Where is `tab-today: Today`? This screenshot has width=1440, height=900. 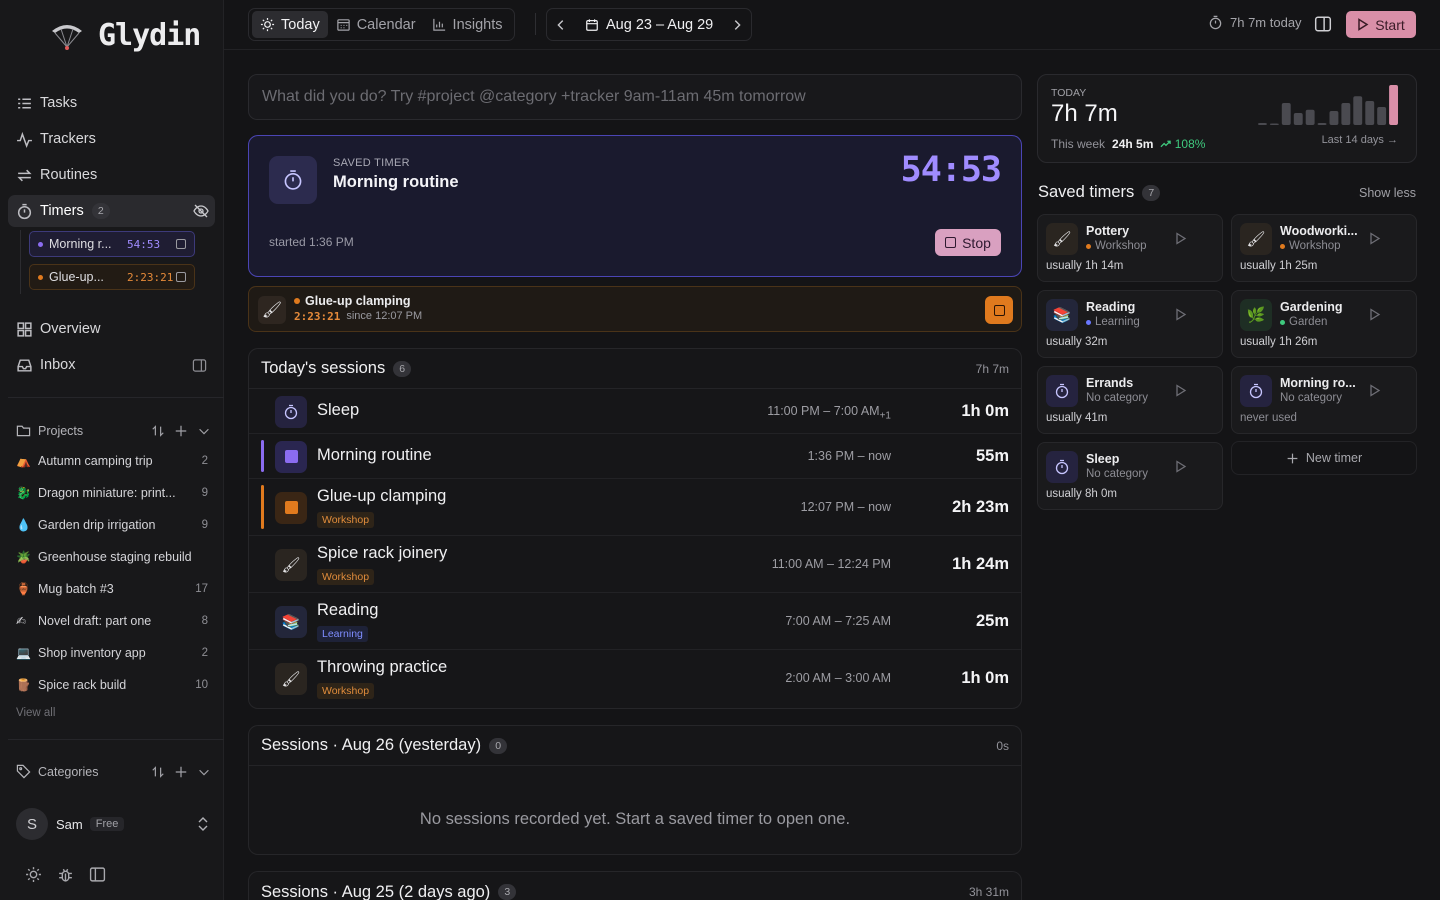 tab-today: Today is located at coordinates (290, 24).